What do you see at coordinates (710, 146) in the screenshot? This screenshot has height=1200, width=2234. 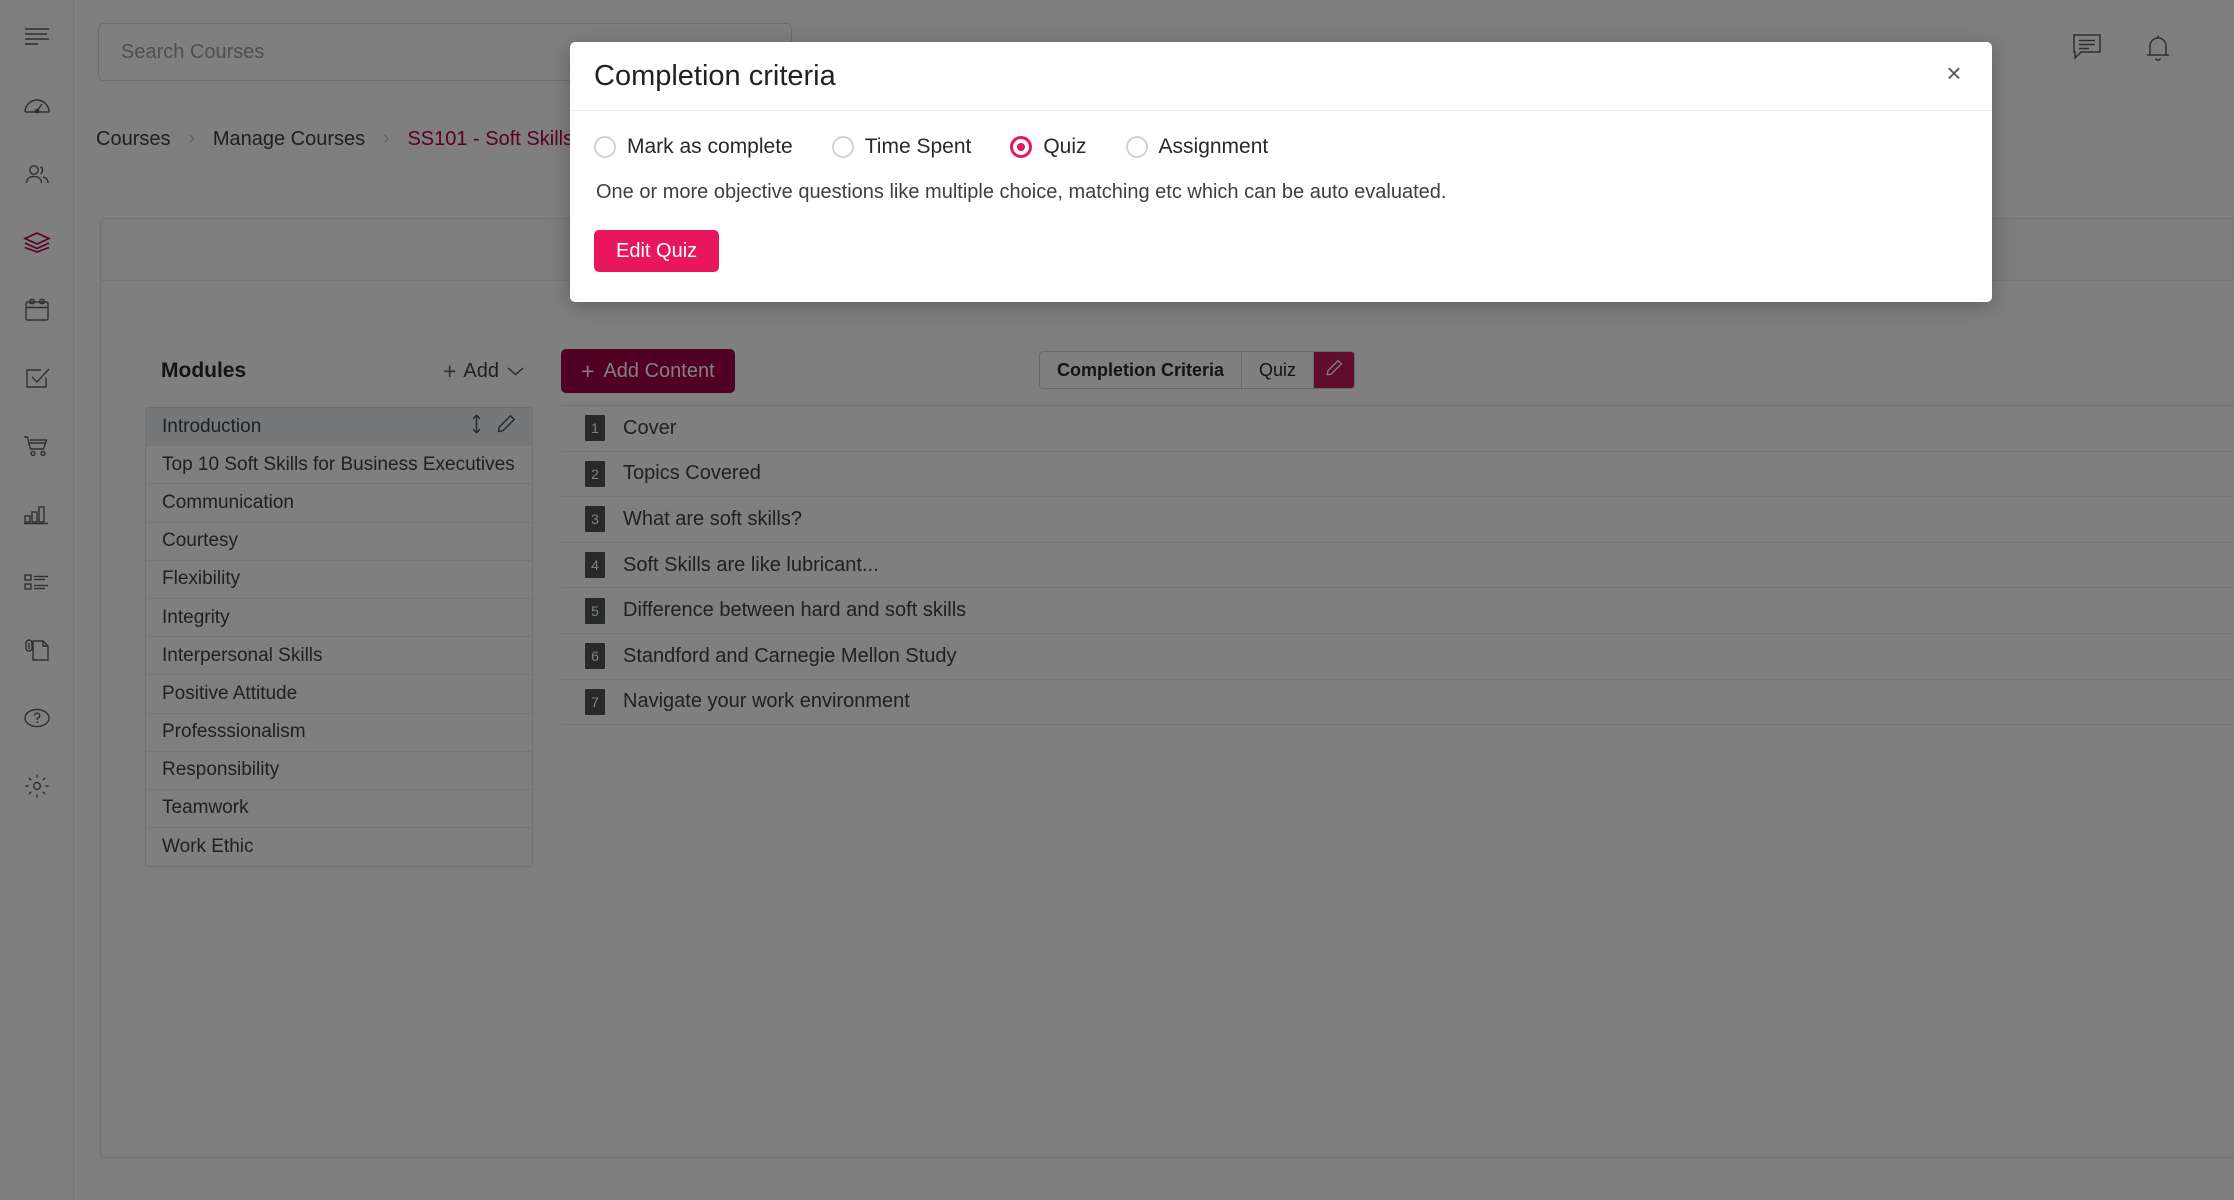 I see `radio-label: Mark as complete` at bounding box center [710, 146].